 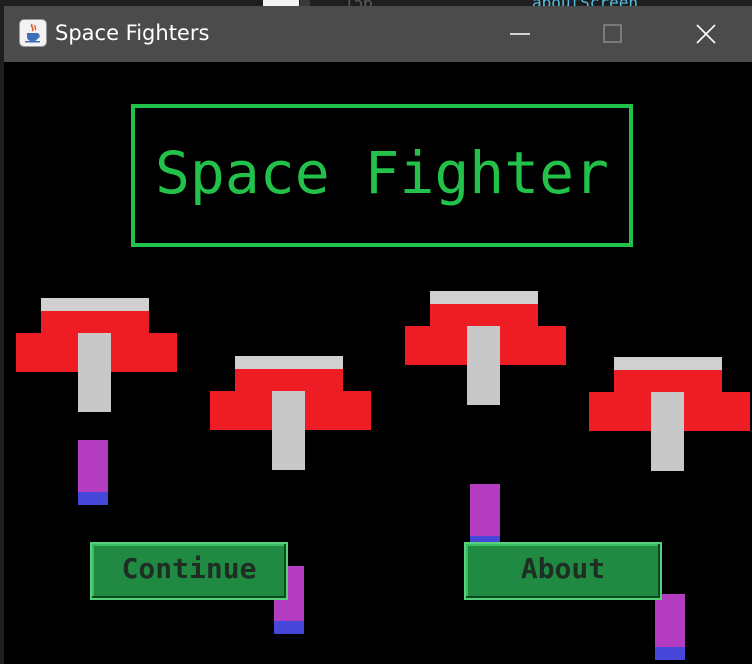 What do you see at coordinates (132, 33) in the screenshot?
I see `window-title: Space Fighters` at bounding box center [132, 33].